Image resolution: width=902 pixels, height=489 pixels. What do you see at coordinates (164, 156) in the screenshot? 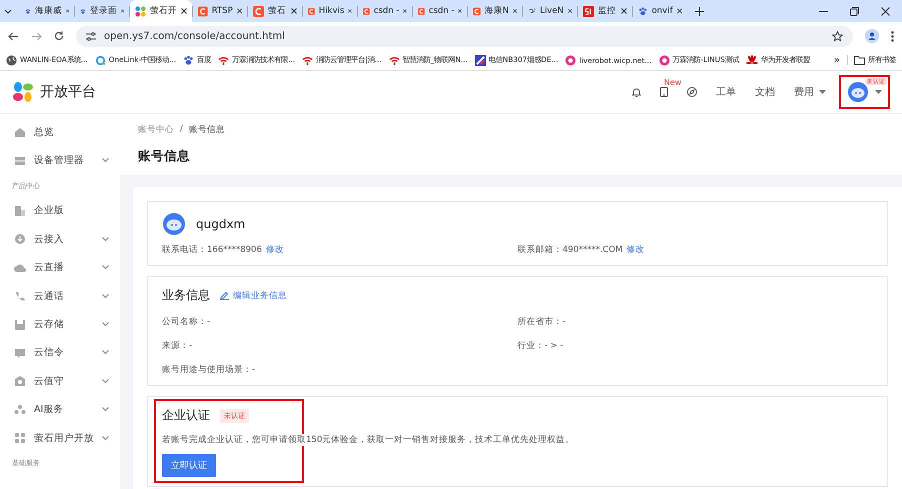
I see `page-title: 账号信息` at bounding box center [164, 156].